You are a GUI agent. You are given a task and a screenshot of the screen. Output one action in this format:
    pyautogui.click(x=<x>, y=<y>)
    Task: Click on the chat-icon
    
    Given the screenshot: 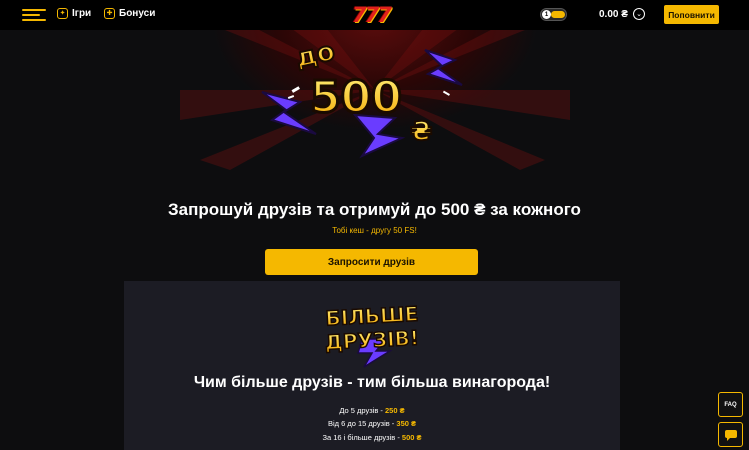 What is the action you would take?
    pyautogui.click(x=730, y=435)
    